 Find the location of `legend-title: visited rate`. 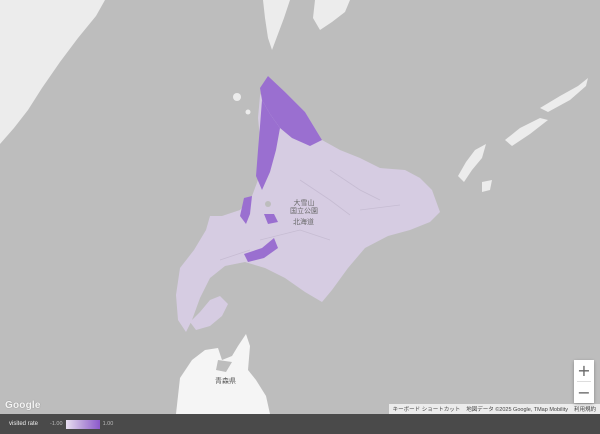

legend-title: visited rate is located at coordinates (24, 424).